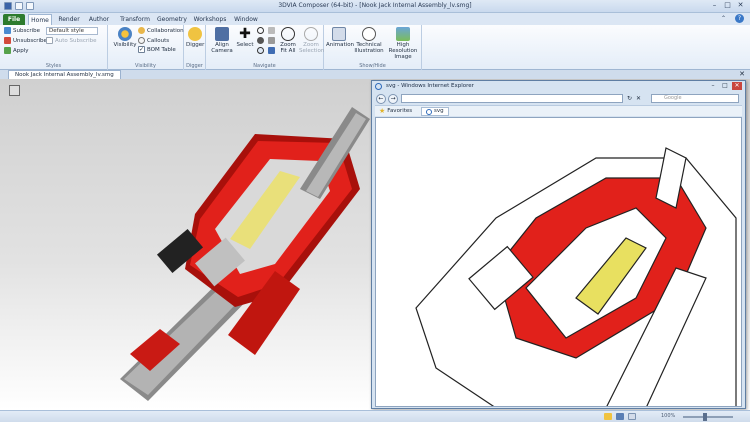 This screenshot has width=750, height=422. Describe the element at coordinates (435, 111) in the screenshot. I see `ie-tab: svg` at that location.